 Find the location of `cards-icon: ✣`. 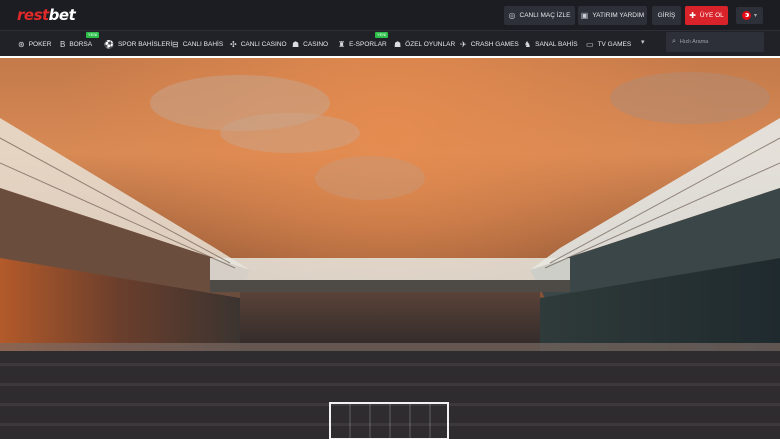

cards-icon: ✣ is located at coordinates (233, 44).